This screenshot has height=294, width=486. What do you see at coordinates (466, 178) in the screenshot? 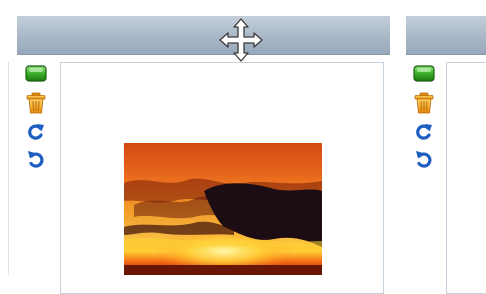
I see `panel-content-frame` at bounding box center [466, 178].